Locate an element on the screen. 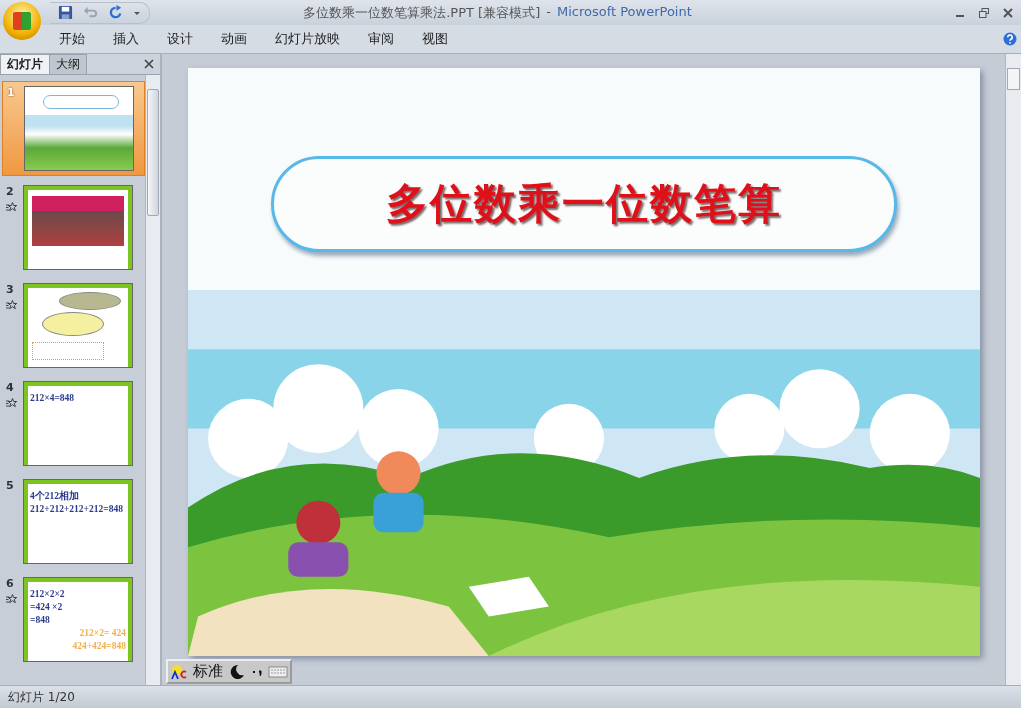  ribbon-tab: 审阅 is located at coordinates (381, 39).